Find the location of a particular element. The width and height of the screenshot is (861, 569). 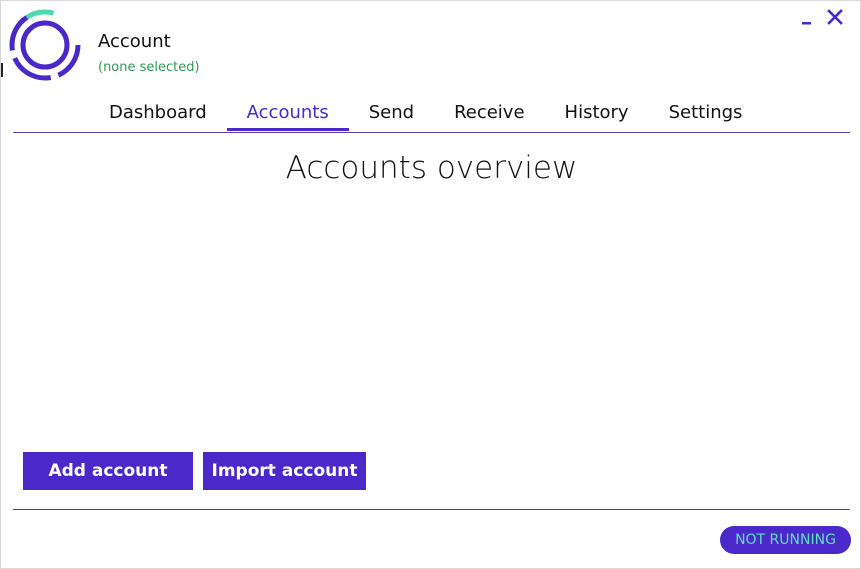

page-title: Accounts overview is located at coordinates (431, 168).